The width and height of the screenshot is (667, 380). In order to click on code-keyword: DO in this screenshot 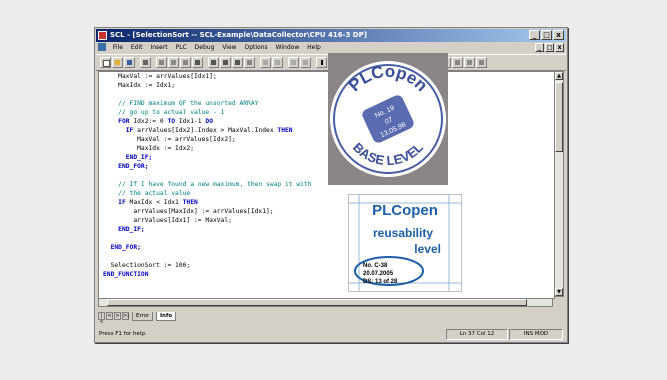, I will do `click(209, 121)`.